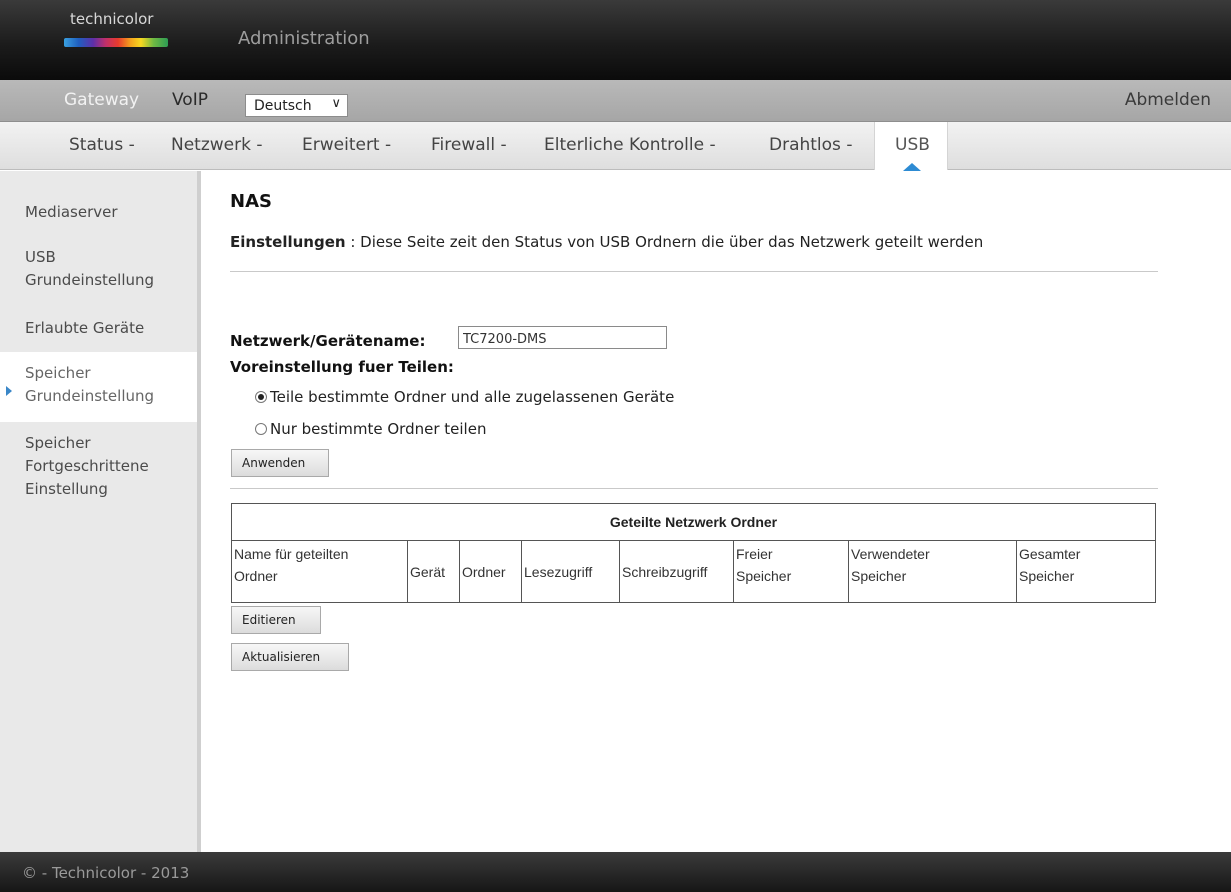  I want to click on column-header-used-space: Verwendeter Speicher, so click(932, 571).